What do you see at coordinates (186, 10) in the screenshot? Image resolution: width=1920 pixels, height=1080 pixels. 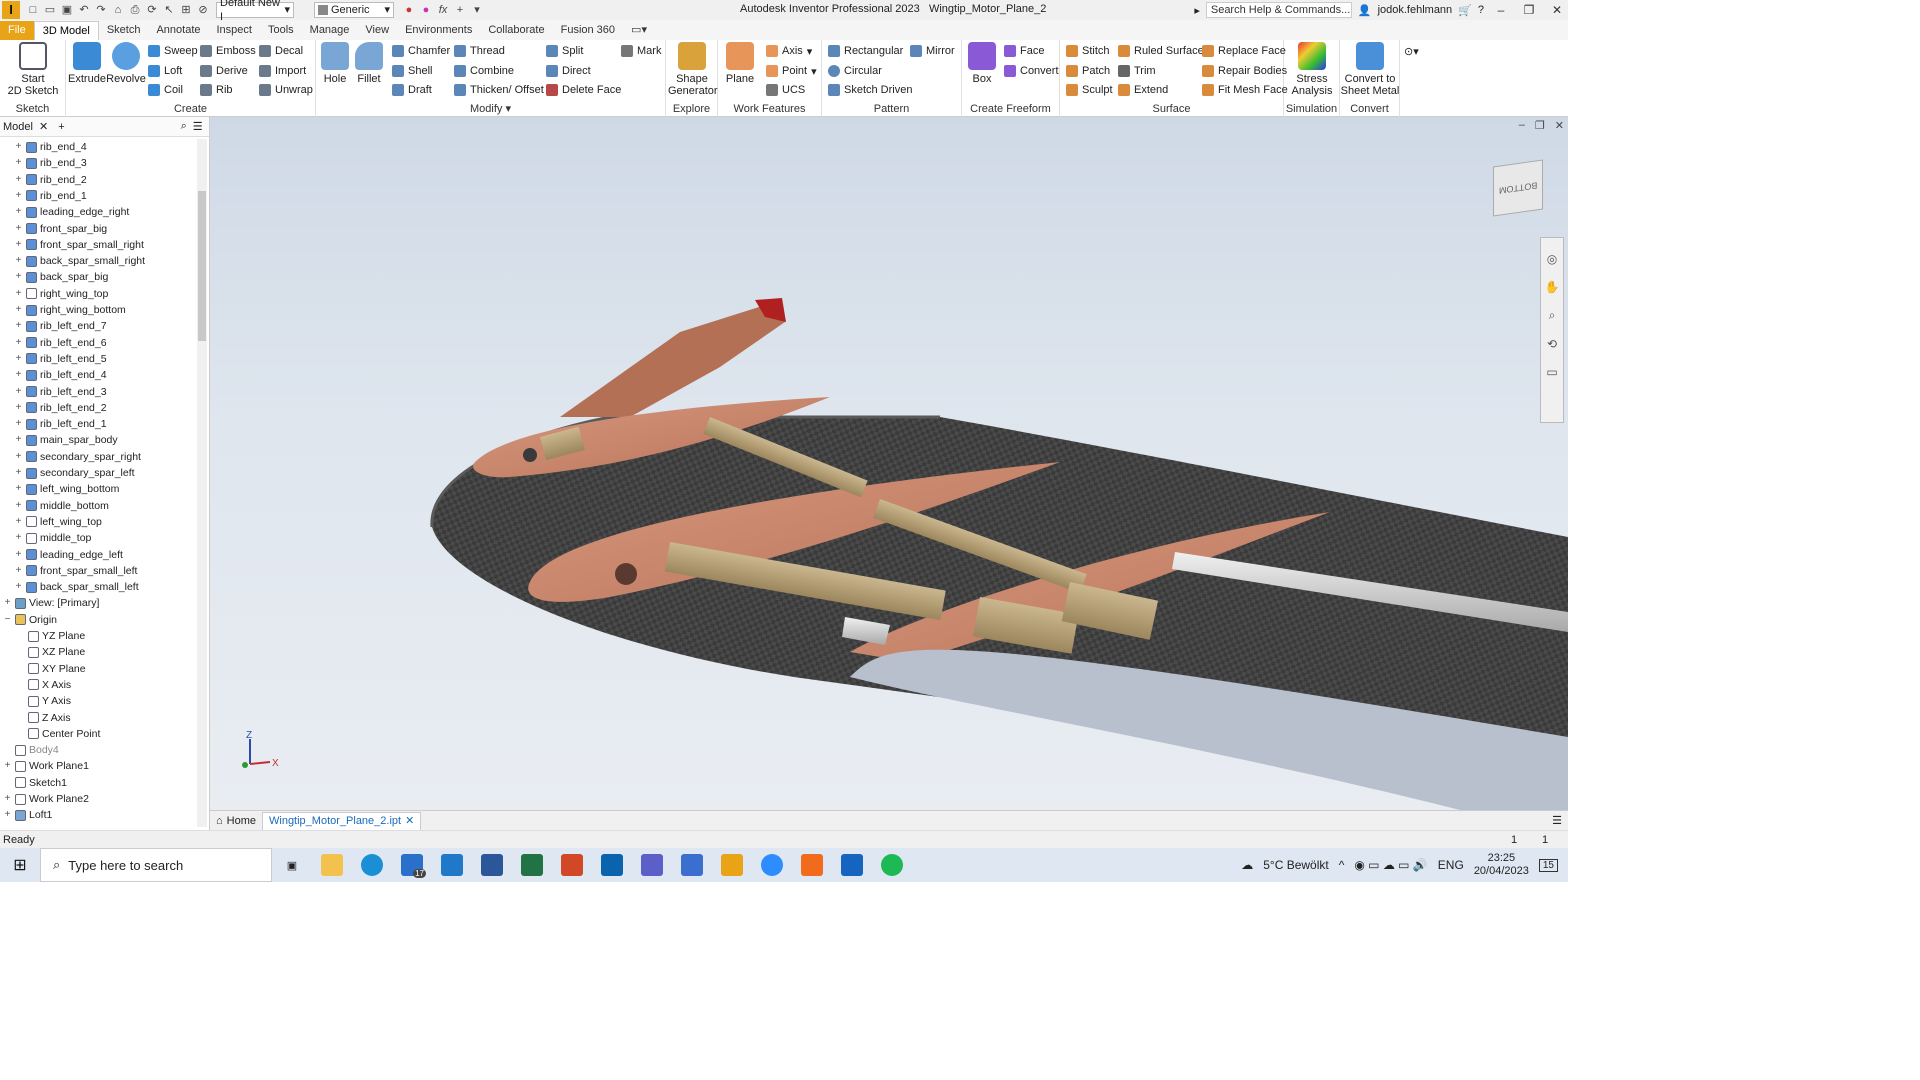 I see `measure-icon: ⊞` at bounding box center [186, 10].